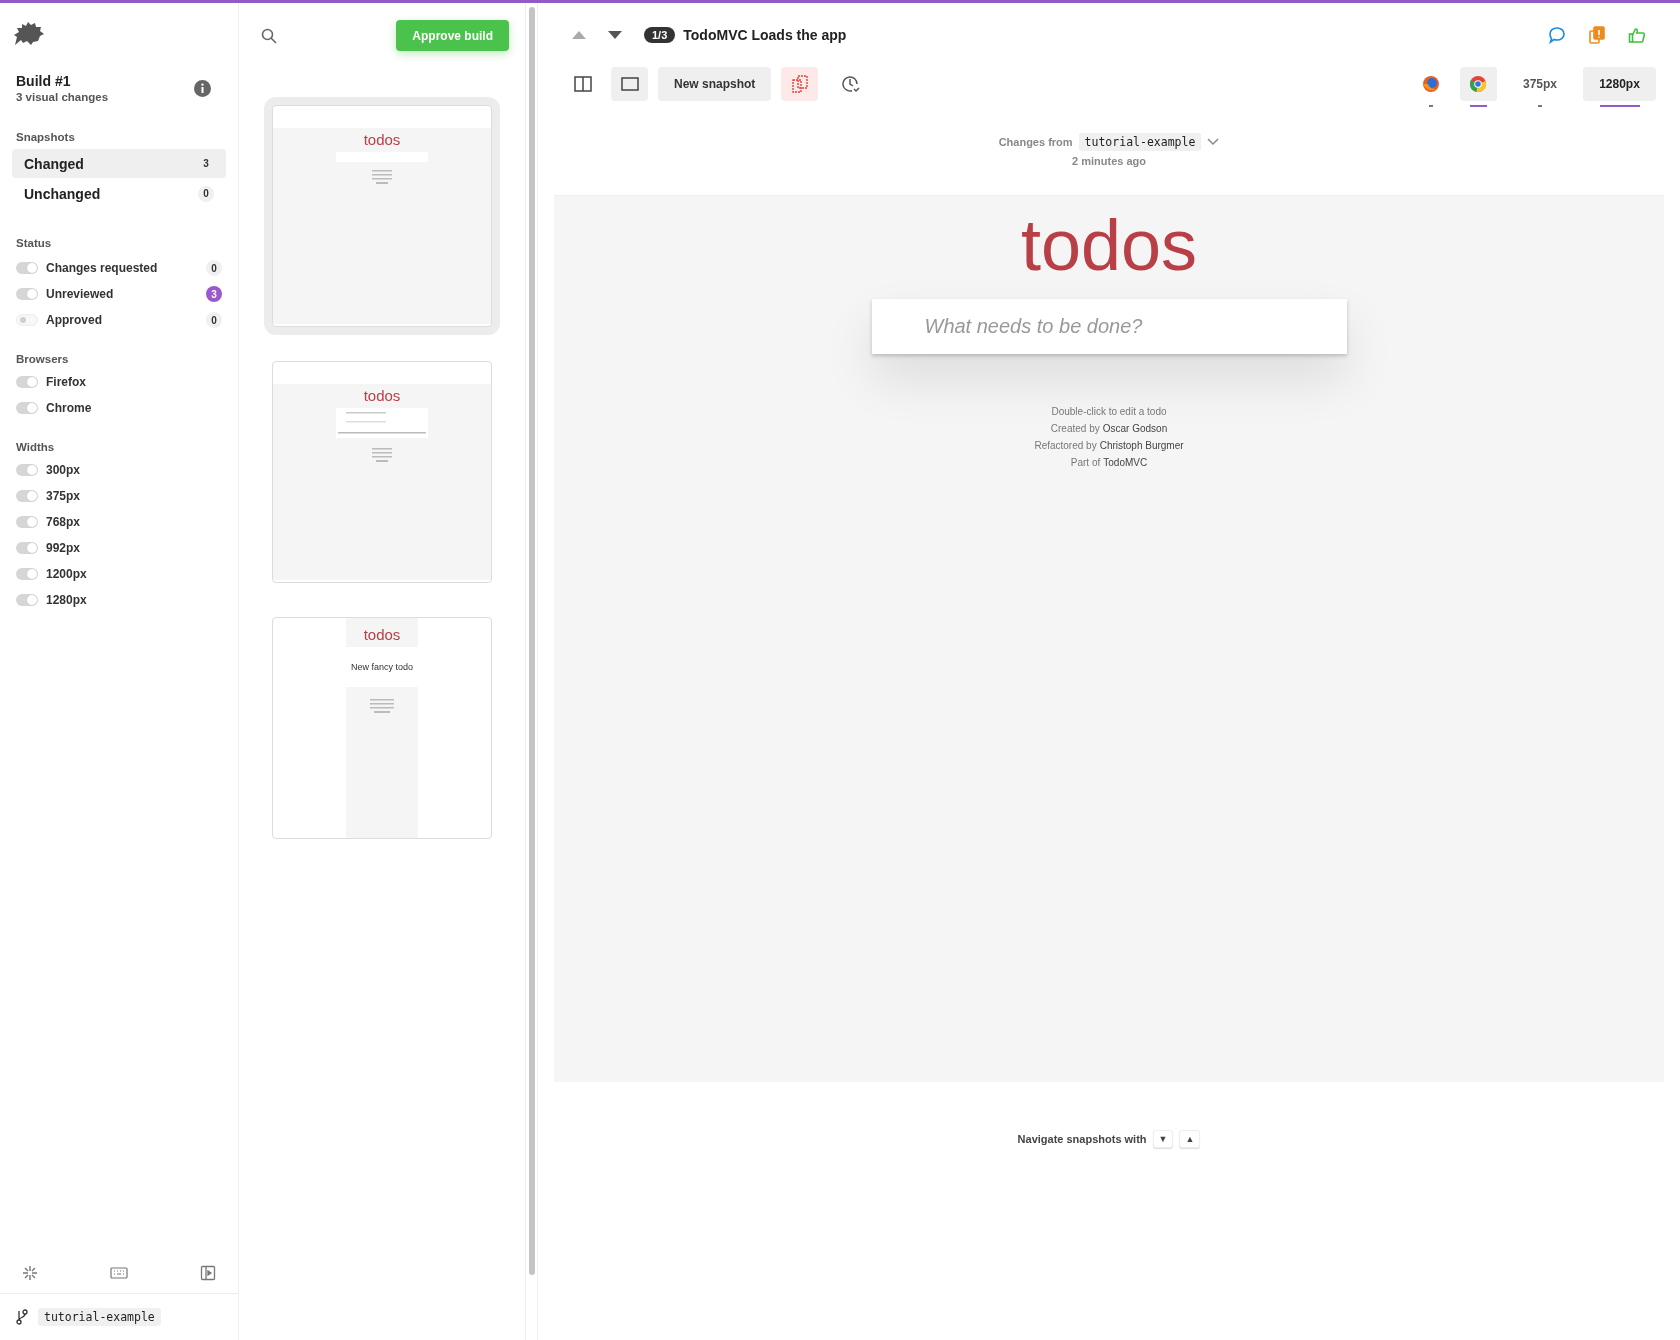 Image resolution: width=1680 pixels, height=1340 pixels. I want to click on filter-label: 768px, so click(63, 522).